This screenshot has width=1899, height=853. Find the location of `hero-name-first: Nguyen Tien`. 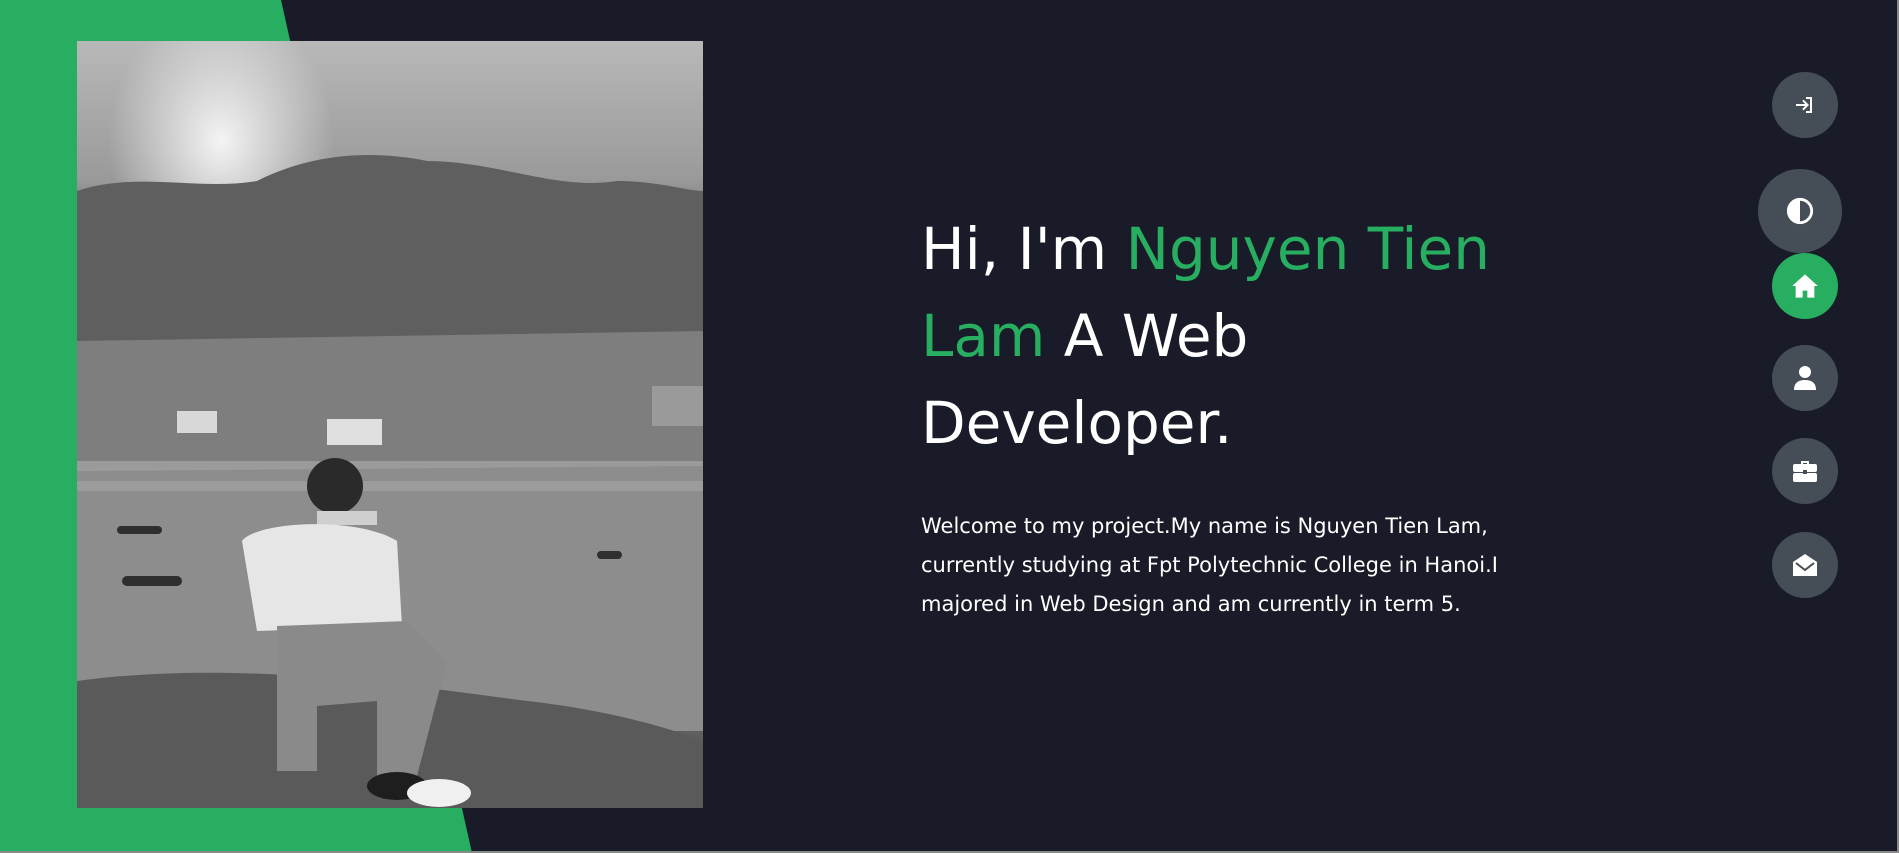

hero-name-first: Nguyen Tien is located at coordinates (1307, 249).